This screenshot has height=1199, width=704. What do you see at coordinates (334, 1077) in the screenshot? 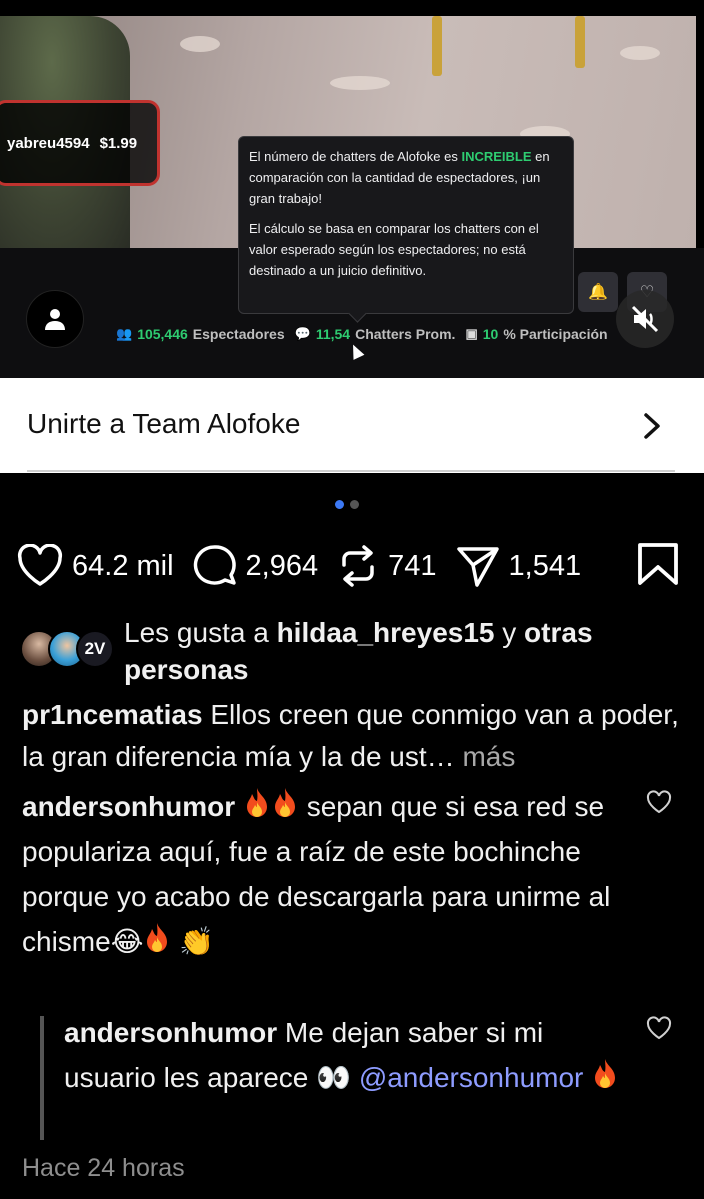
I see `eyes-emoji-icon: 👀` at bounding box center [334, 1077].